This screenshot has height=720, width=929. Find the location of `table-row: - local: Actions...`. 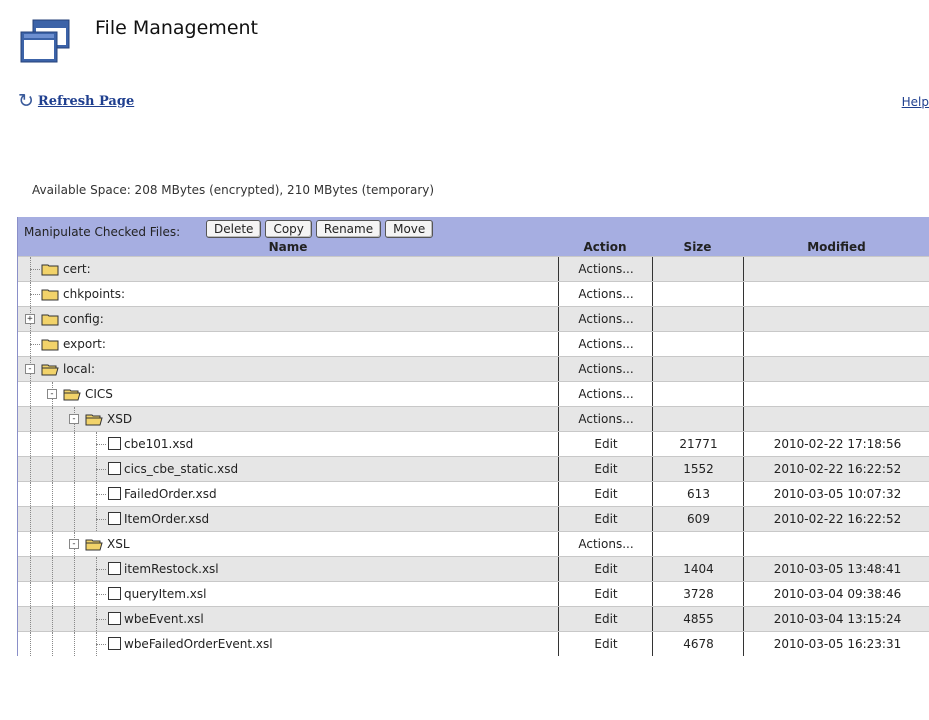

table-row: - local: Actions... is located at coordinates (473, 368).